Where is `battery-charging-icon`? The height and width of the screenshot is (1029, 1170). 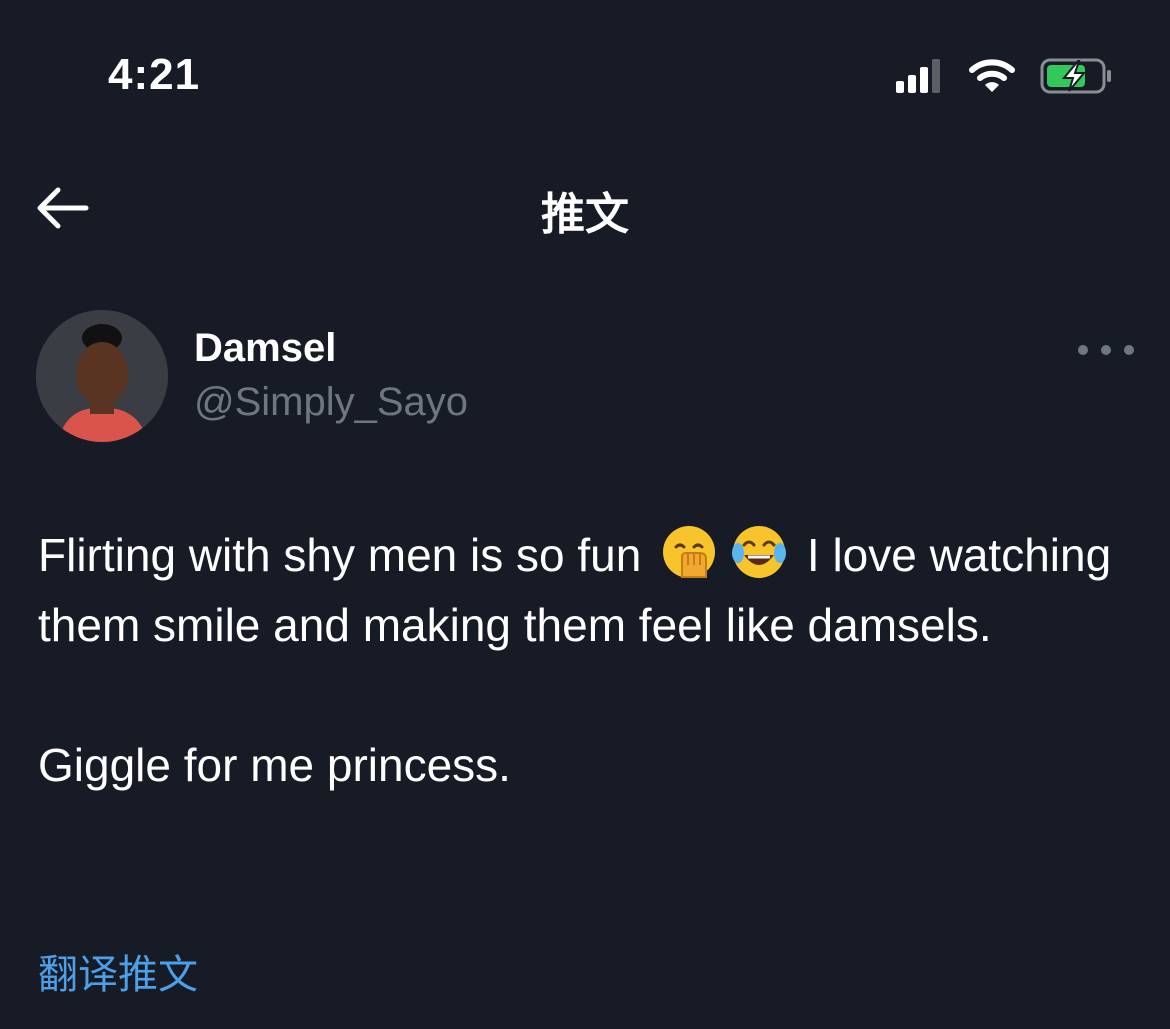
battery-charging-icon is located at coordinates (1075, 76).